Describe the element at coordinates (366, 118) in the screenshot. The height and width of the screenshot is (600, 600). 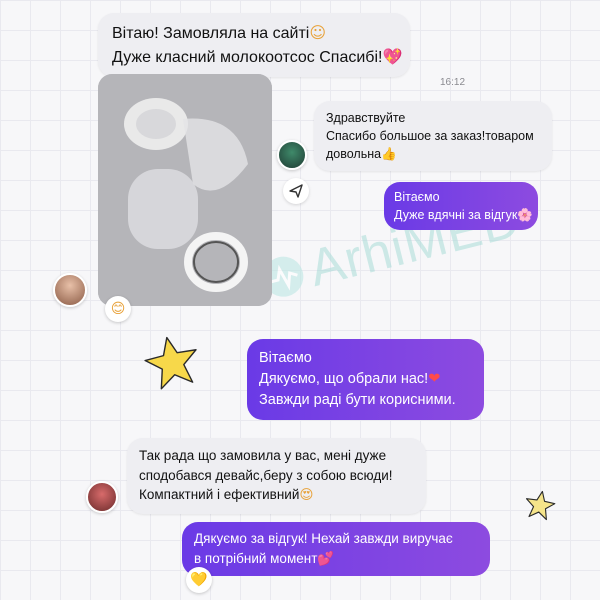
I see `message-text: Здравствуйте` at that location.